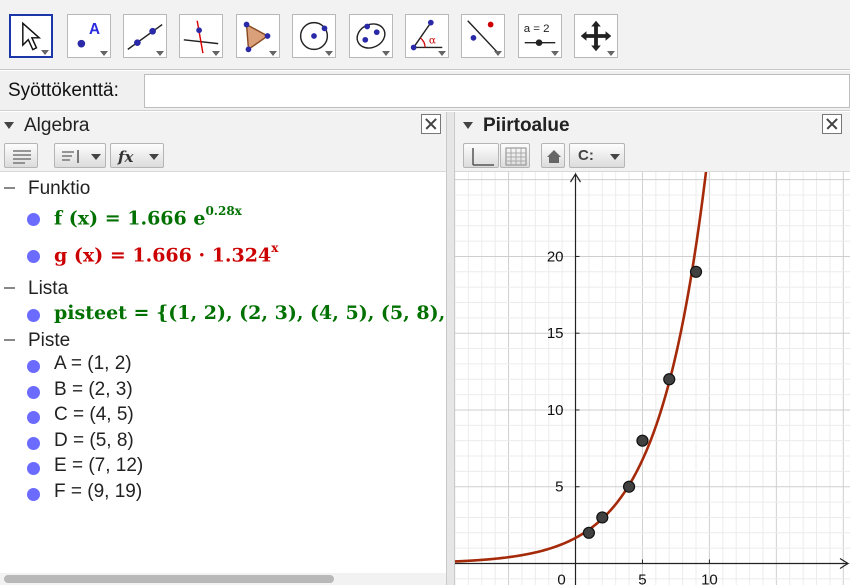 This screenshot has height=585, width=850. I want to click on y-tick-label: 5, so click(559, 487).